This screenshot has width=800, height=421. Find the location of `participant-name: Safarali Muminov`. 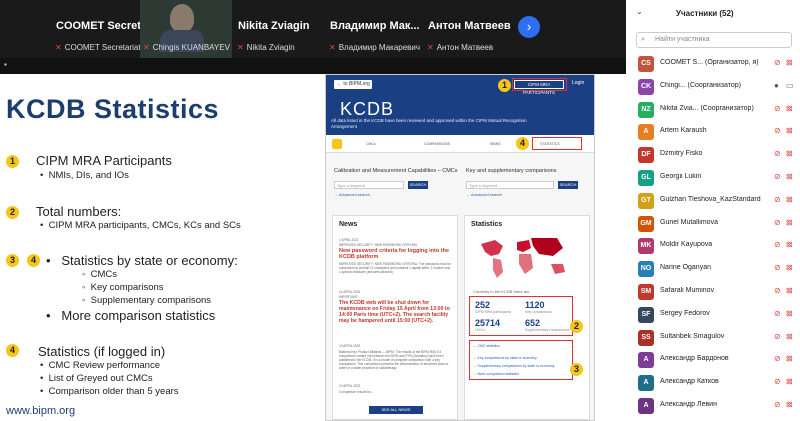

participant-name: Safarali Muminov is located at coordinates (687, 290).